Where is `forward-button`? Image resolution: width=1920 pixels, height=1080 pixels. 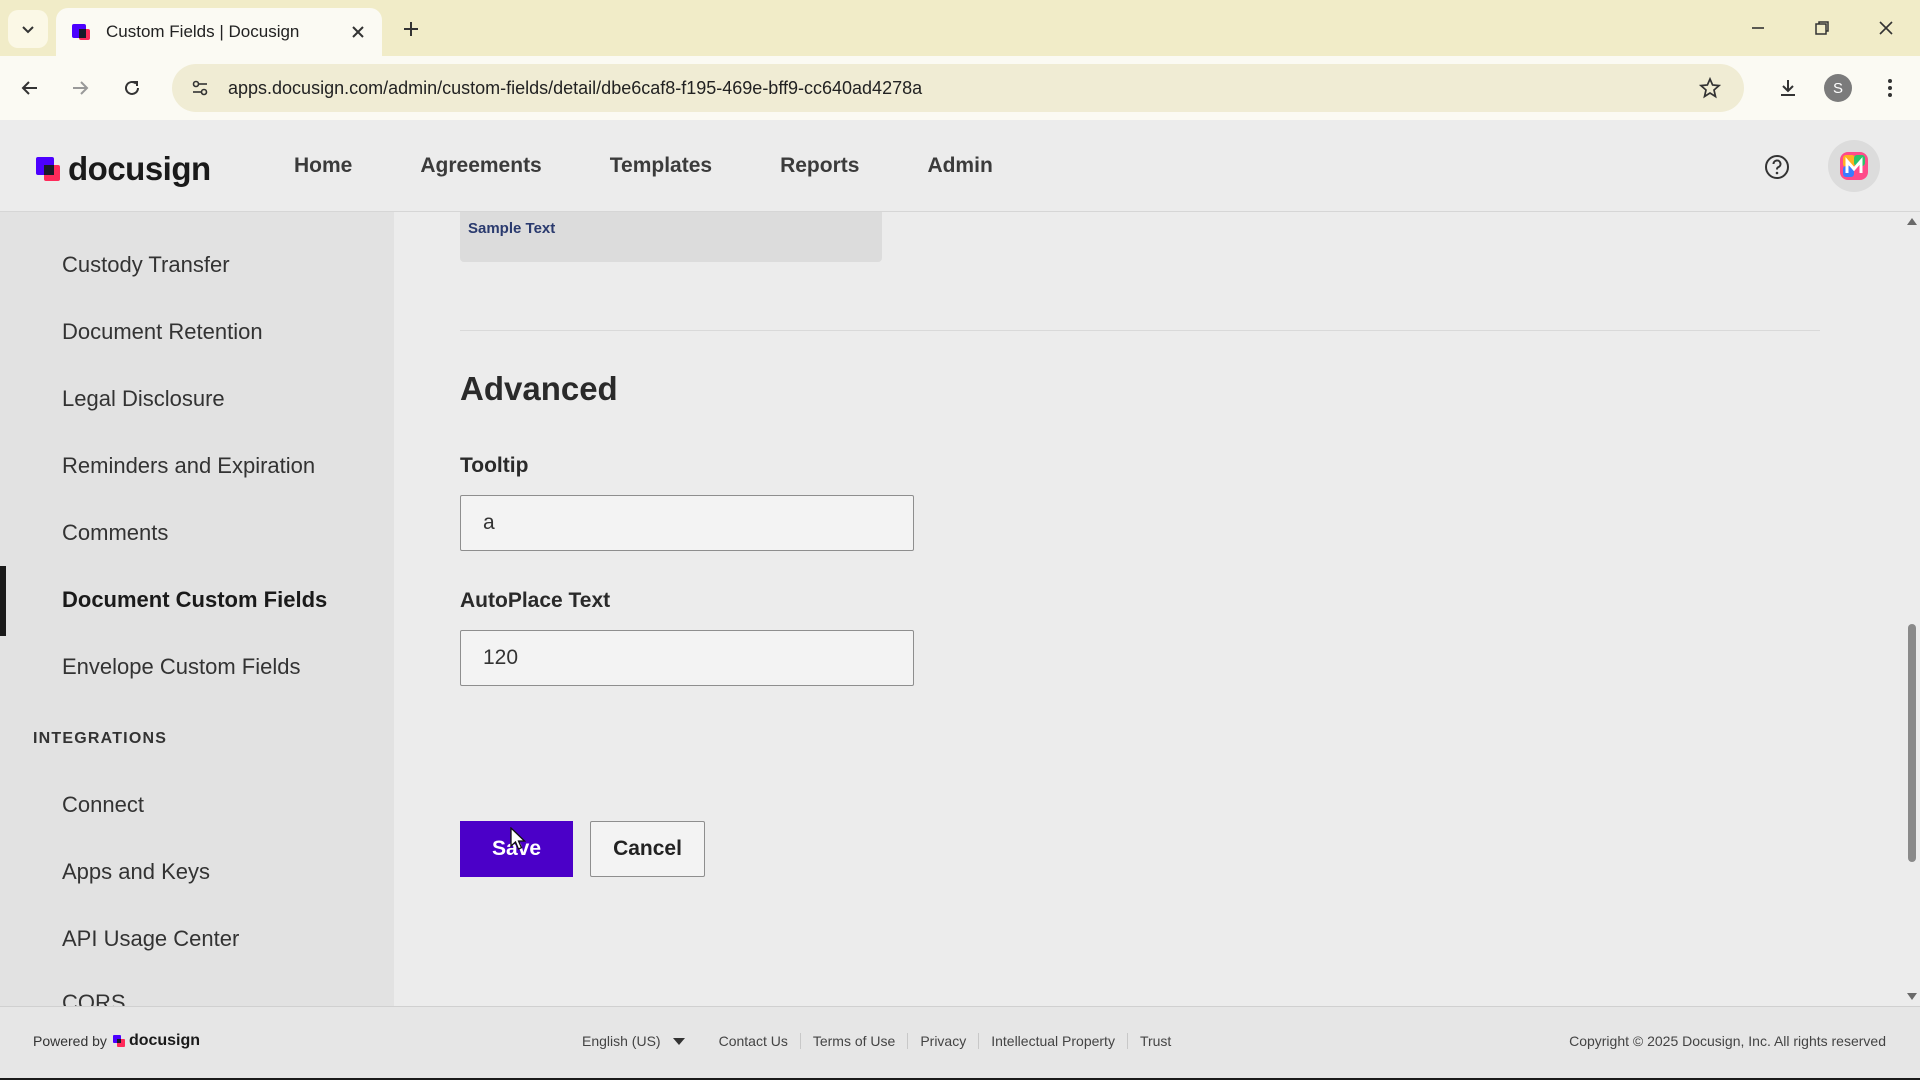 forward-button is located at coordinates (80, 88).